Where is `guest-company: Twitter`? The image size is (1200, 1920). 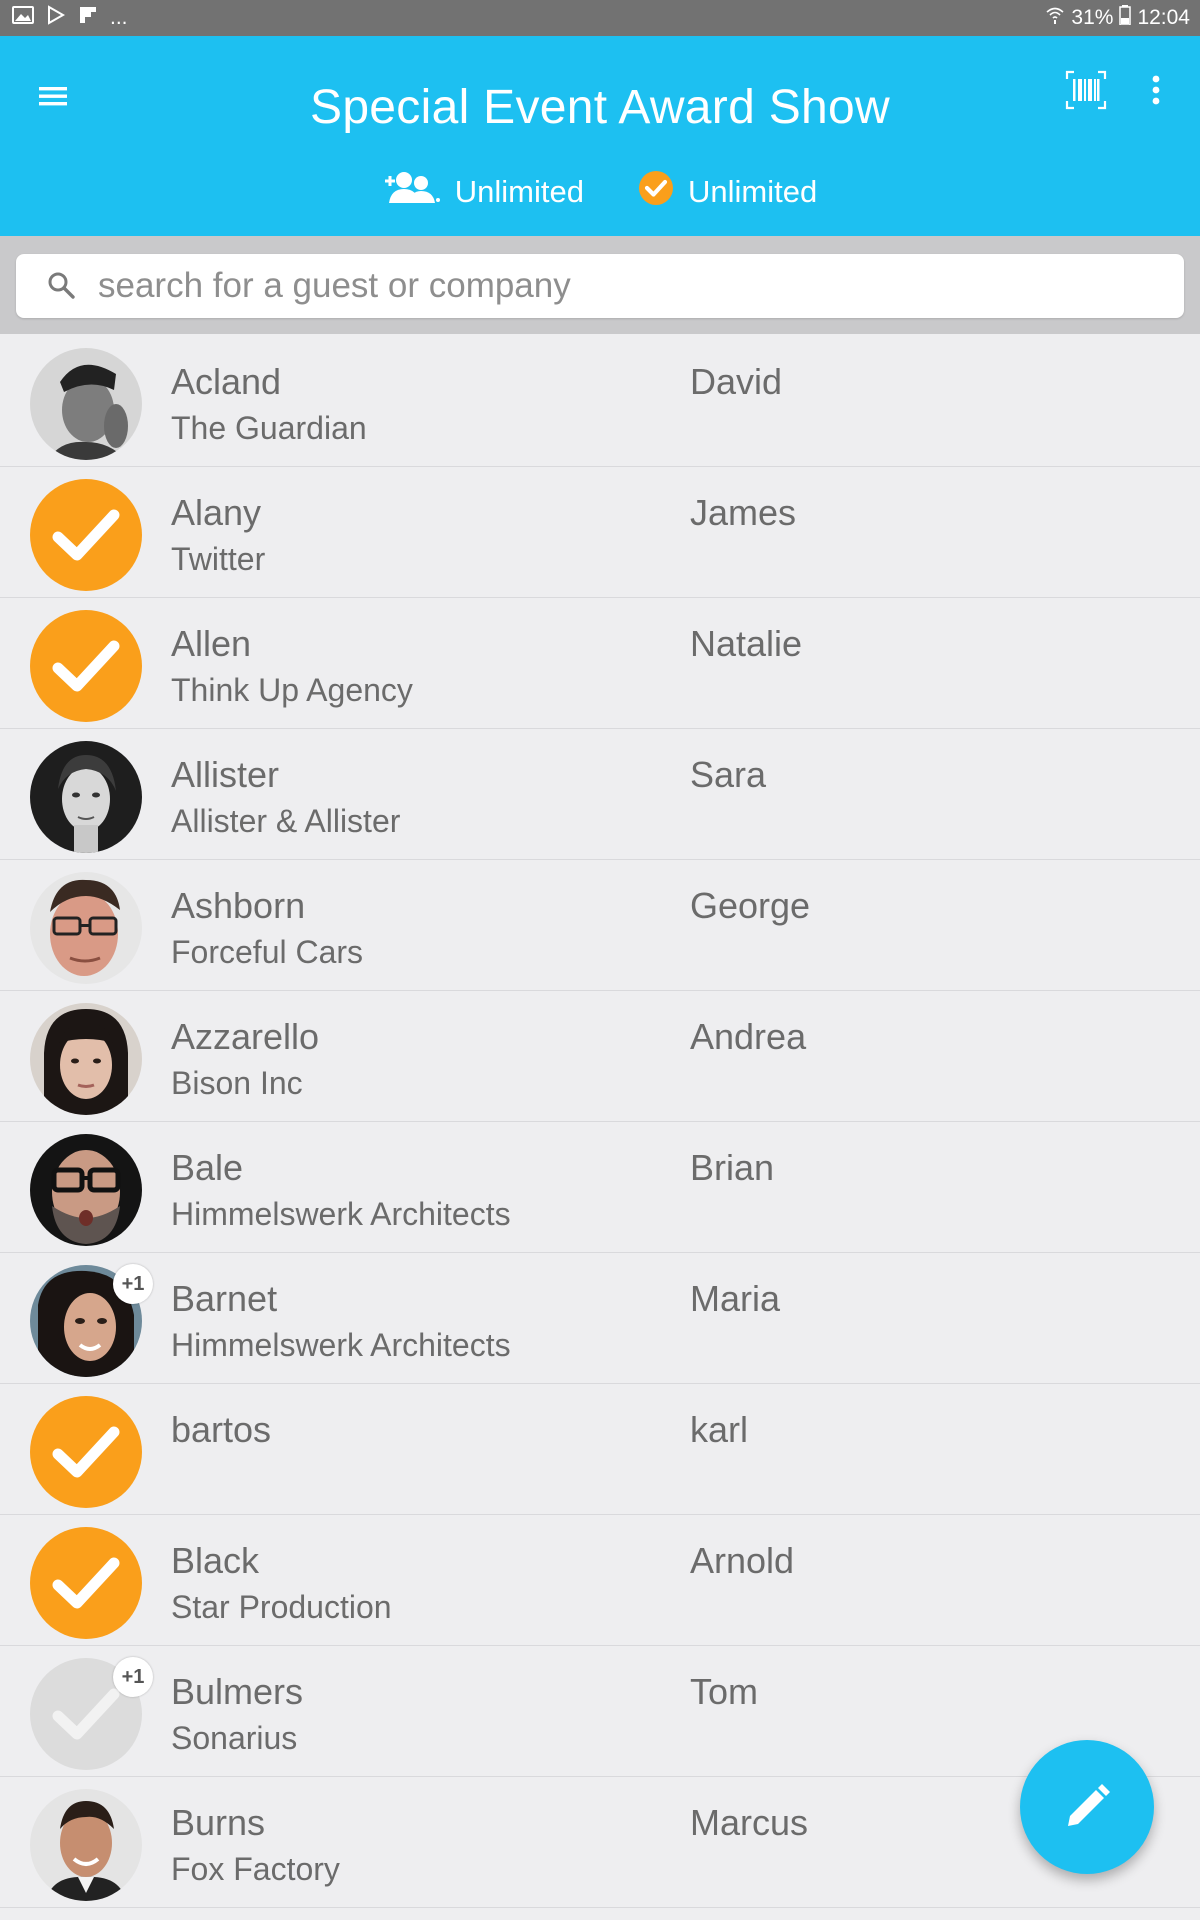
guest-company: Twitter is located at coordinates (218, 559).